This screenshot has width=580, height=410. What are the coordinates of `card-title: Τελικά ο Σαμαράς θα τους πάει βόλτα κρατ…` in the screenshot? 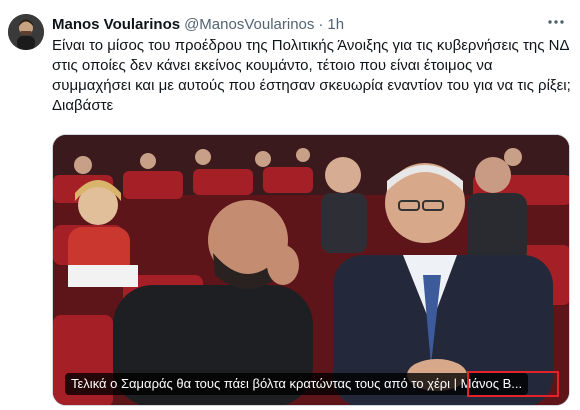 It's located at (297, 384).